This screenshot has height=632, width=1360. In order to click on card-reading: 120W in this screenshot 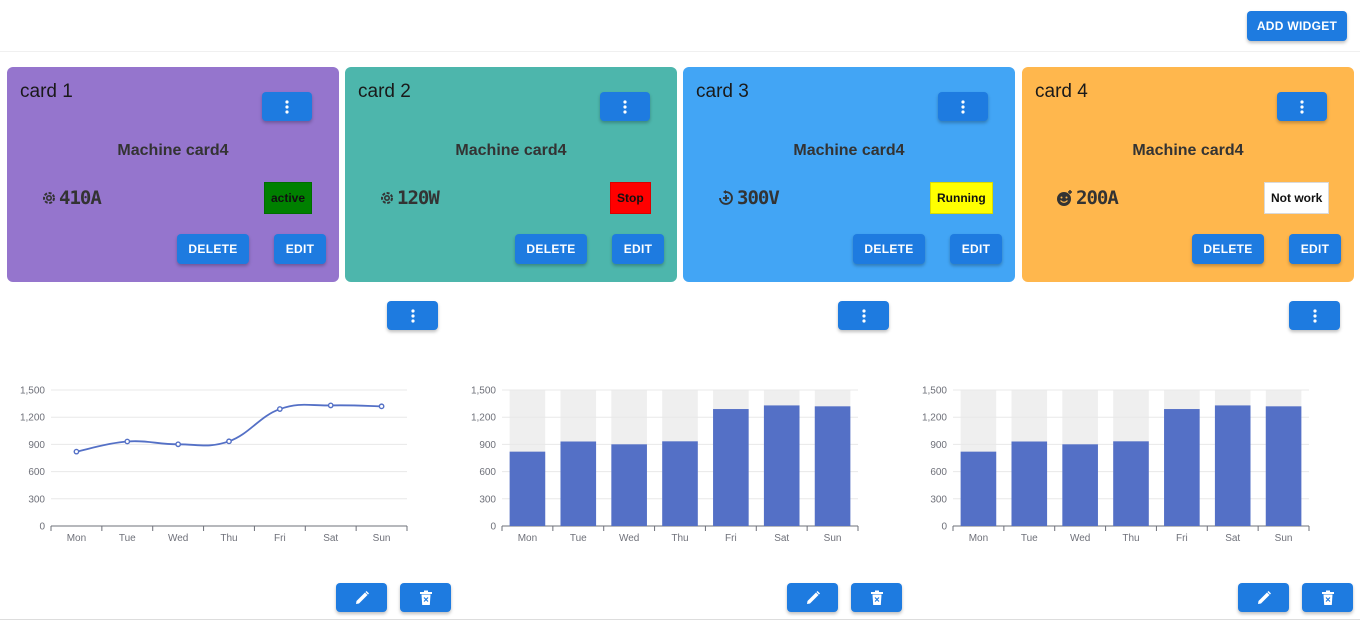, I will do `click(409, 198)`.